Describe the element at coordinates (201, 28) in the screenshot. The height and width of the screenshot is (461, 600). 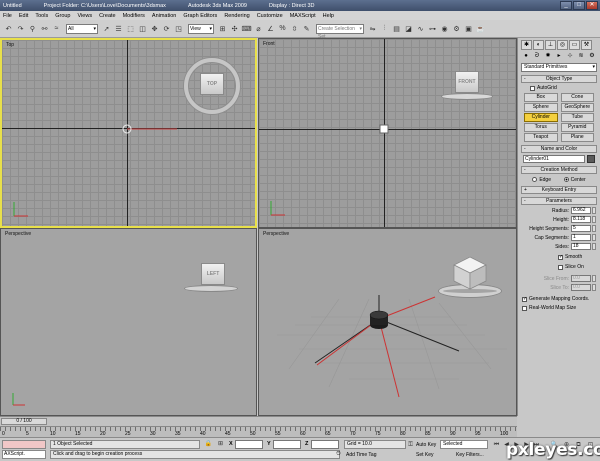
I see `reference-coord-dropdown: View` at that location.